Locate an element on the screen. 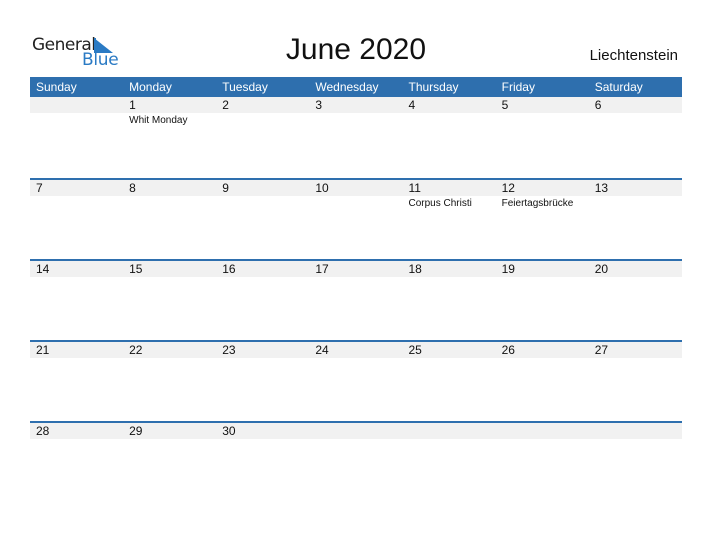 The height and width of the screenshot is (550, 712). day-number: 4 is located at coordinates (449, 105).